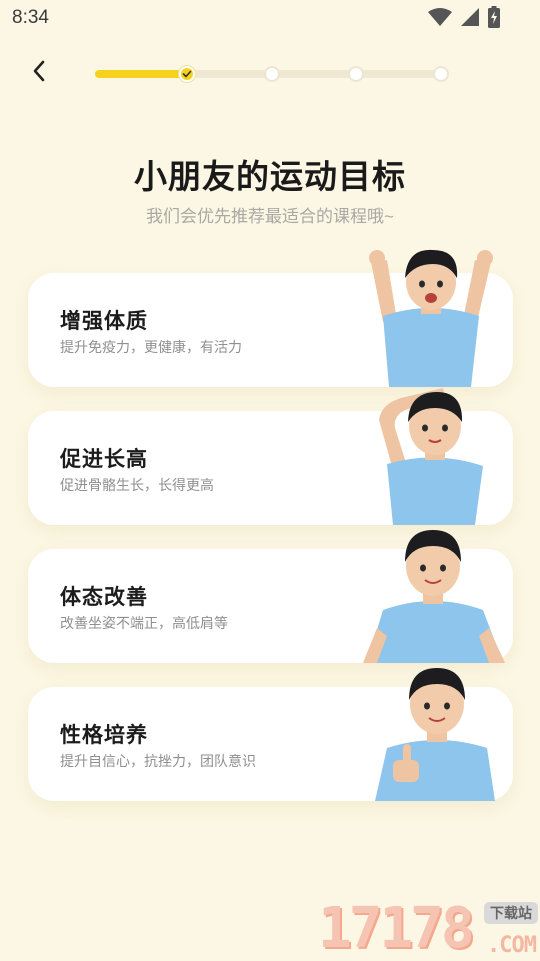 The width and height of the screenshot is (540, 961). Describe the element at coordinates (494, 19) in the screenshot. I see `battery-charging-icon` at that location.